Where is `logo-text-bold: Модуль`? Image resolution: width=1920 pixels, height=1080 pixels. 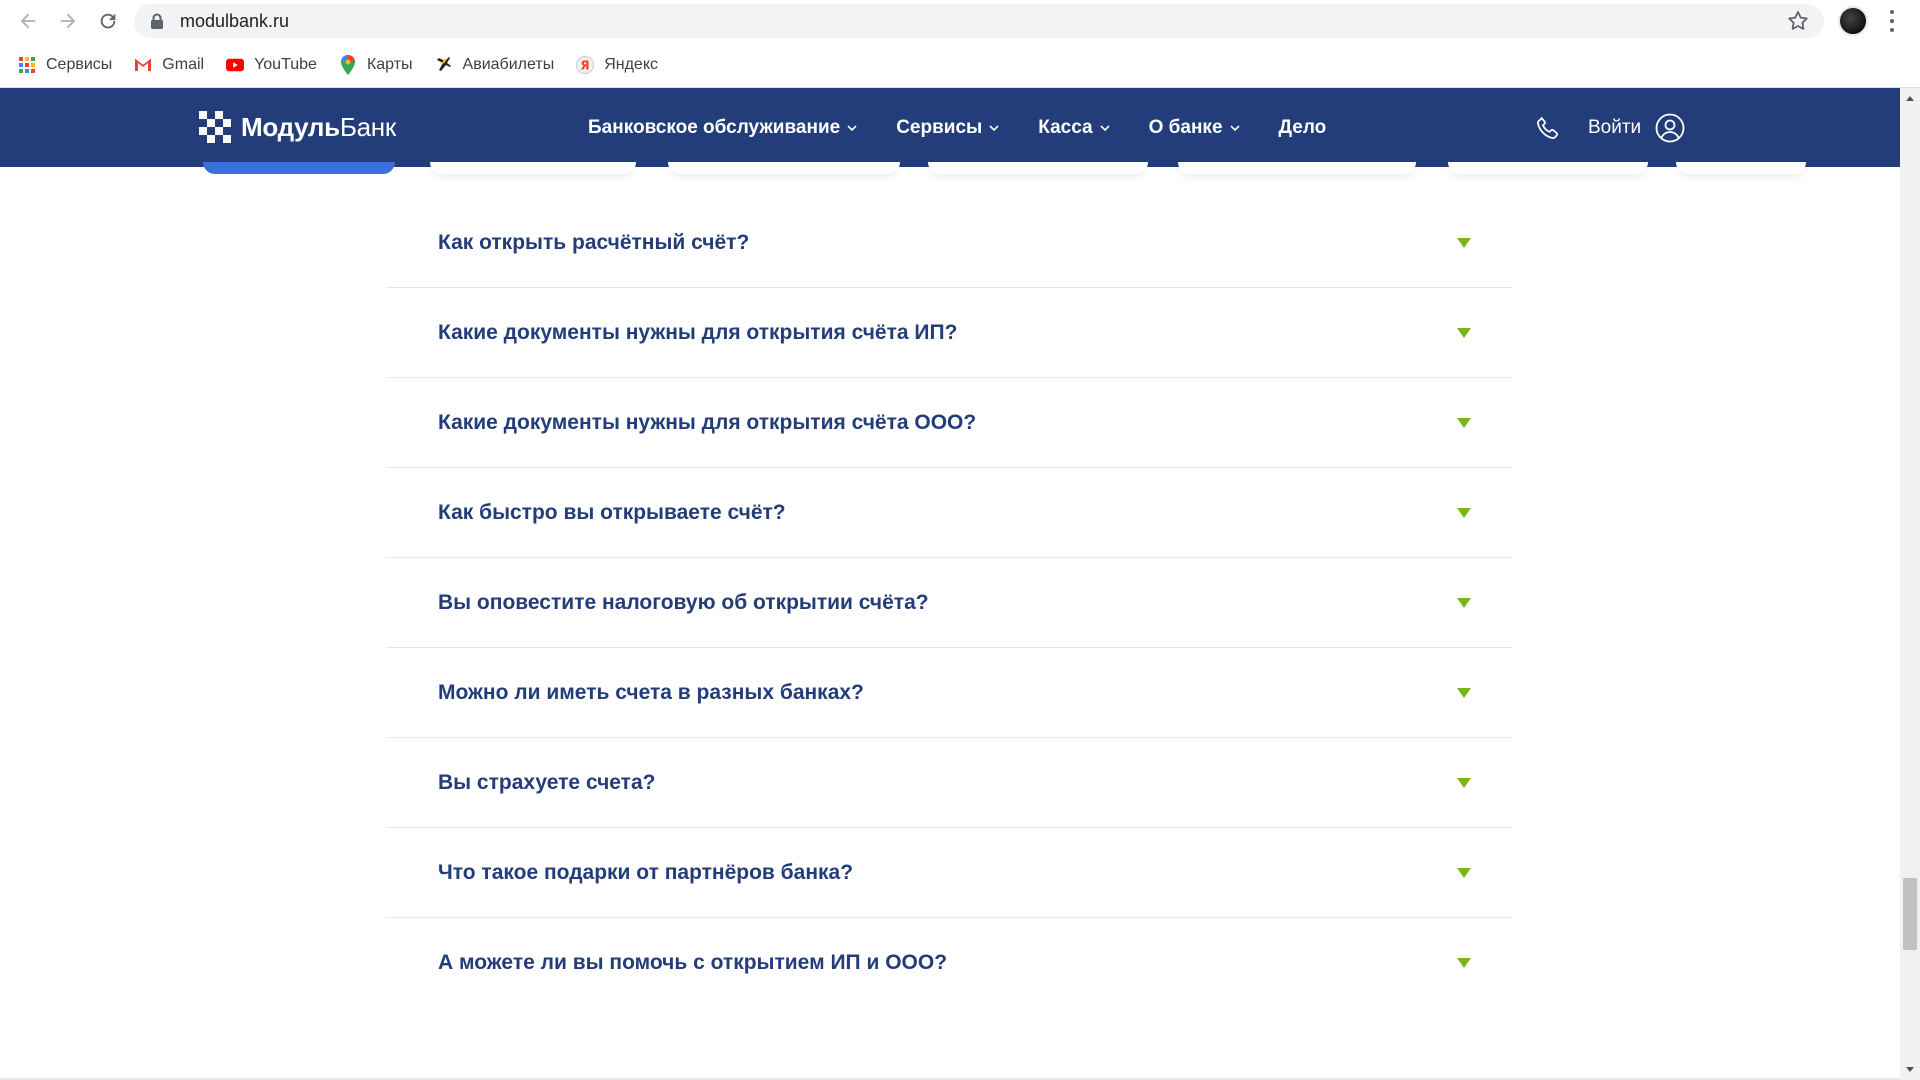 logo-text-bold: Модуль is located at coordinates (290, 126).